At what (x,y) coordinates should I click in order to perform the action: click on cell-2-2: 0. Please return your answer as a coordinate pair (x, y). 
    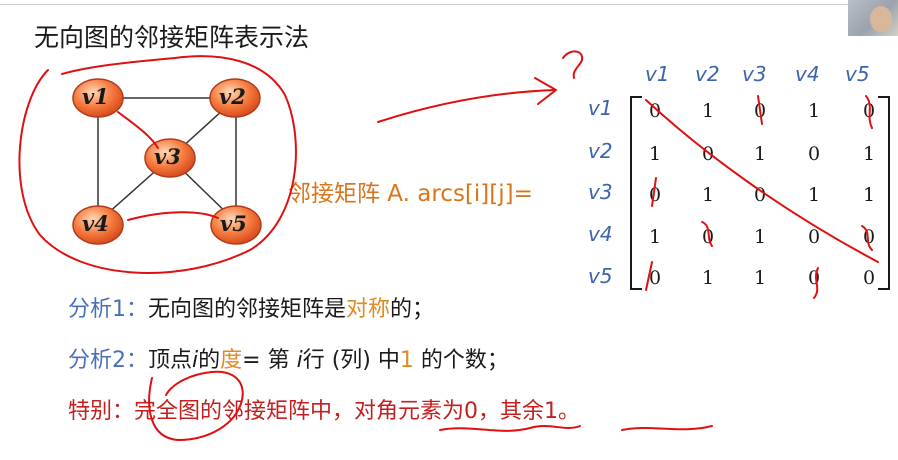
    Looking at the image, I should click on (708, 154).